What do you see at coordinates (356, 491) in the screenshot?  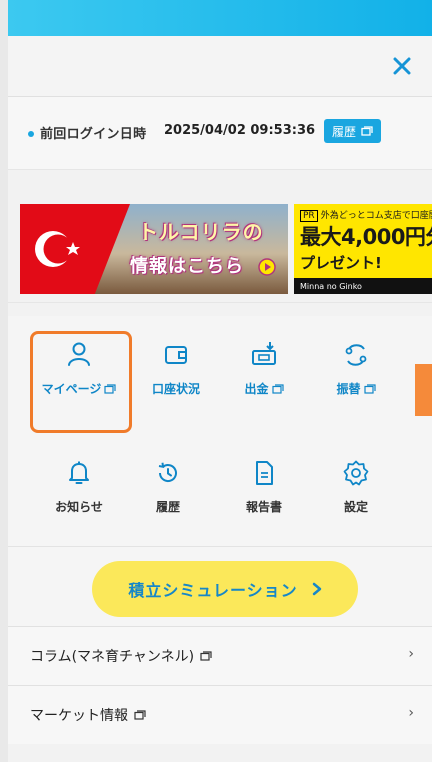 I see `menu-item-settings: 設定` at bounding box center [356, 491].